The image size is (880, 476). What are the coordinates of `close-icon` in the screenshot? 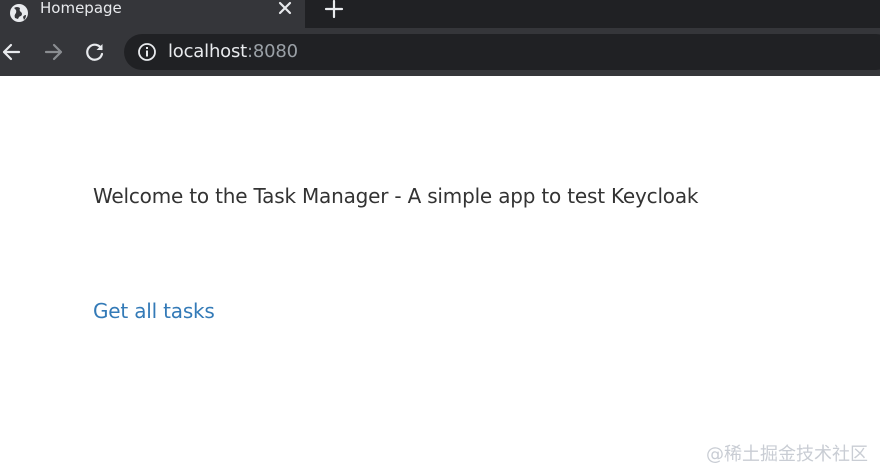 It's located at (285, 9).